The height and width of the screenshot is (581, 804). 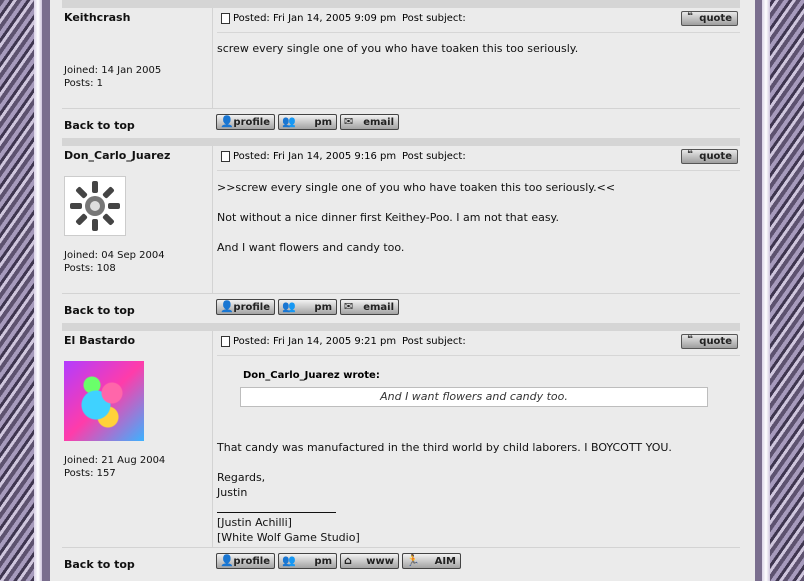 I want to click on posted-date: Posted: Fri Jan 14, 2005 9:09 pm, so click(x=315, y=18).